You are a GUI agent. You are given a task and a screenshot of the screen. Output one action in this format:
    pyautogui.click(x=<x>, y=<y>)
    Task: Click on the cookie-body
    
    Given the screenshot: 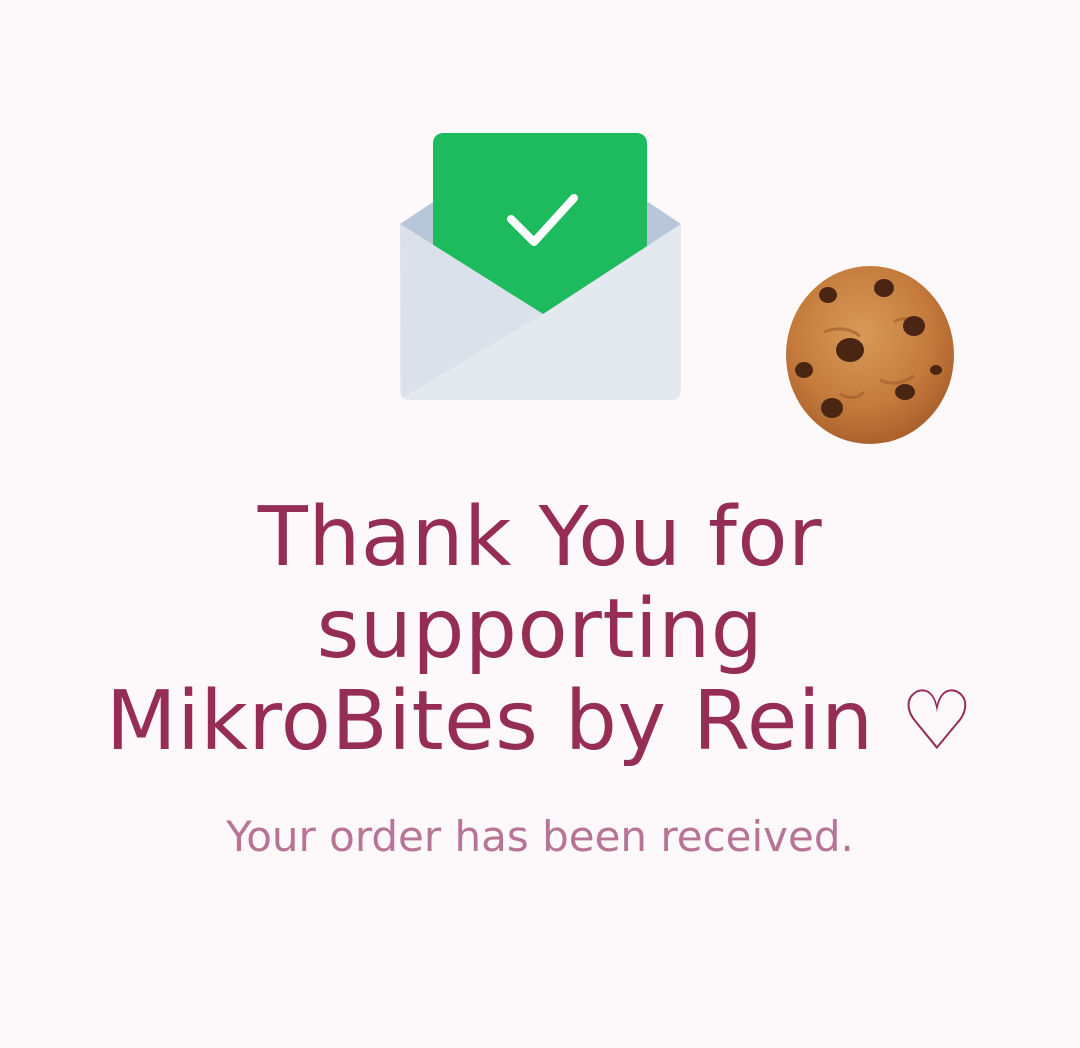 What is the action you would take?
    pyautogui.click(x=870, y=355)
    